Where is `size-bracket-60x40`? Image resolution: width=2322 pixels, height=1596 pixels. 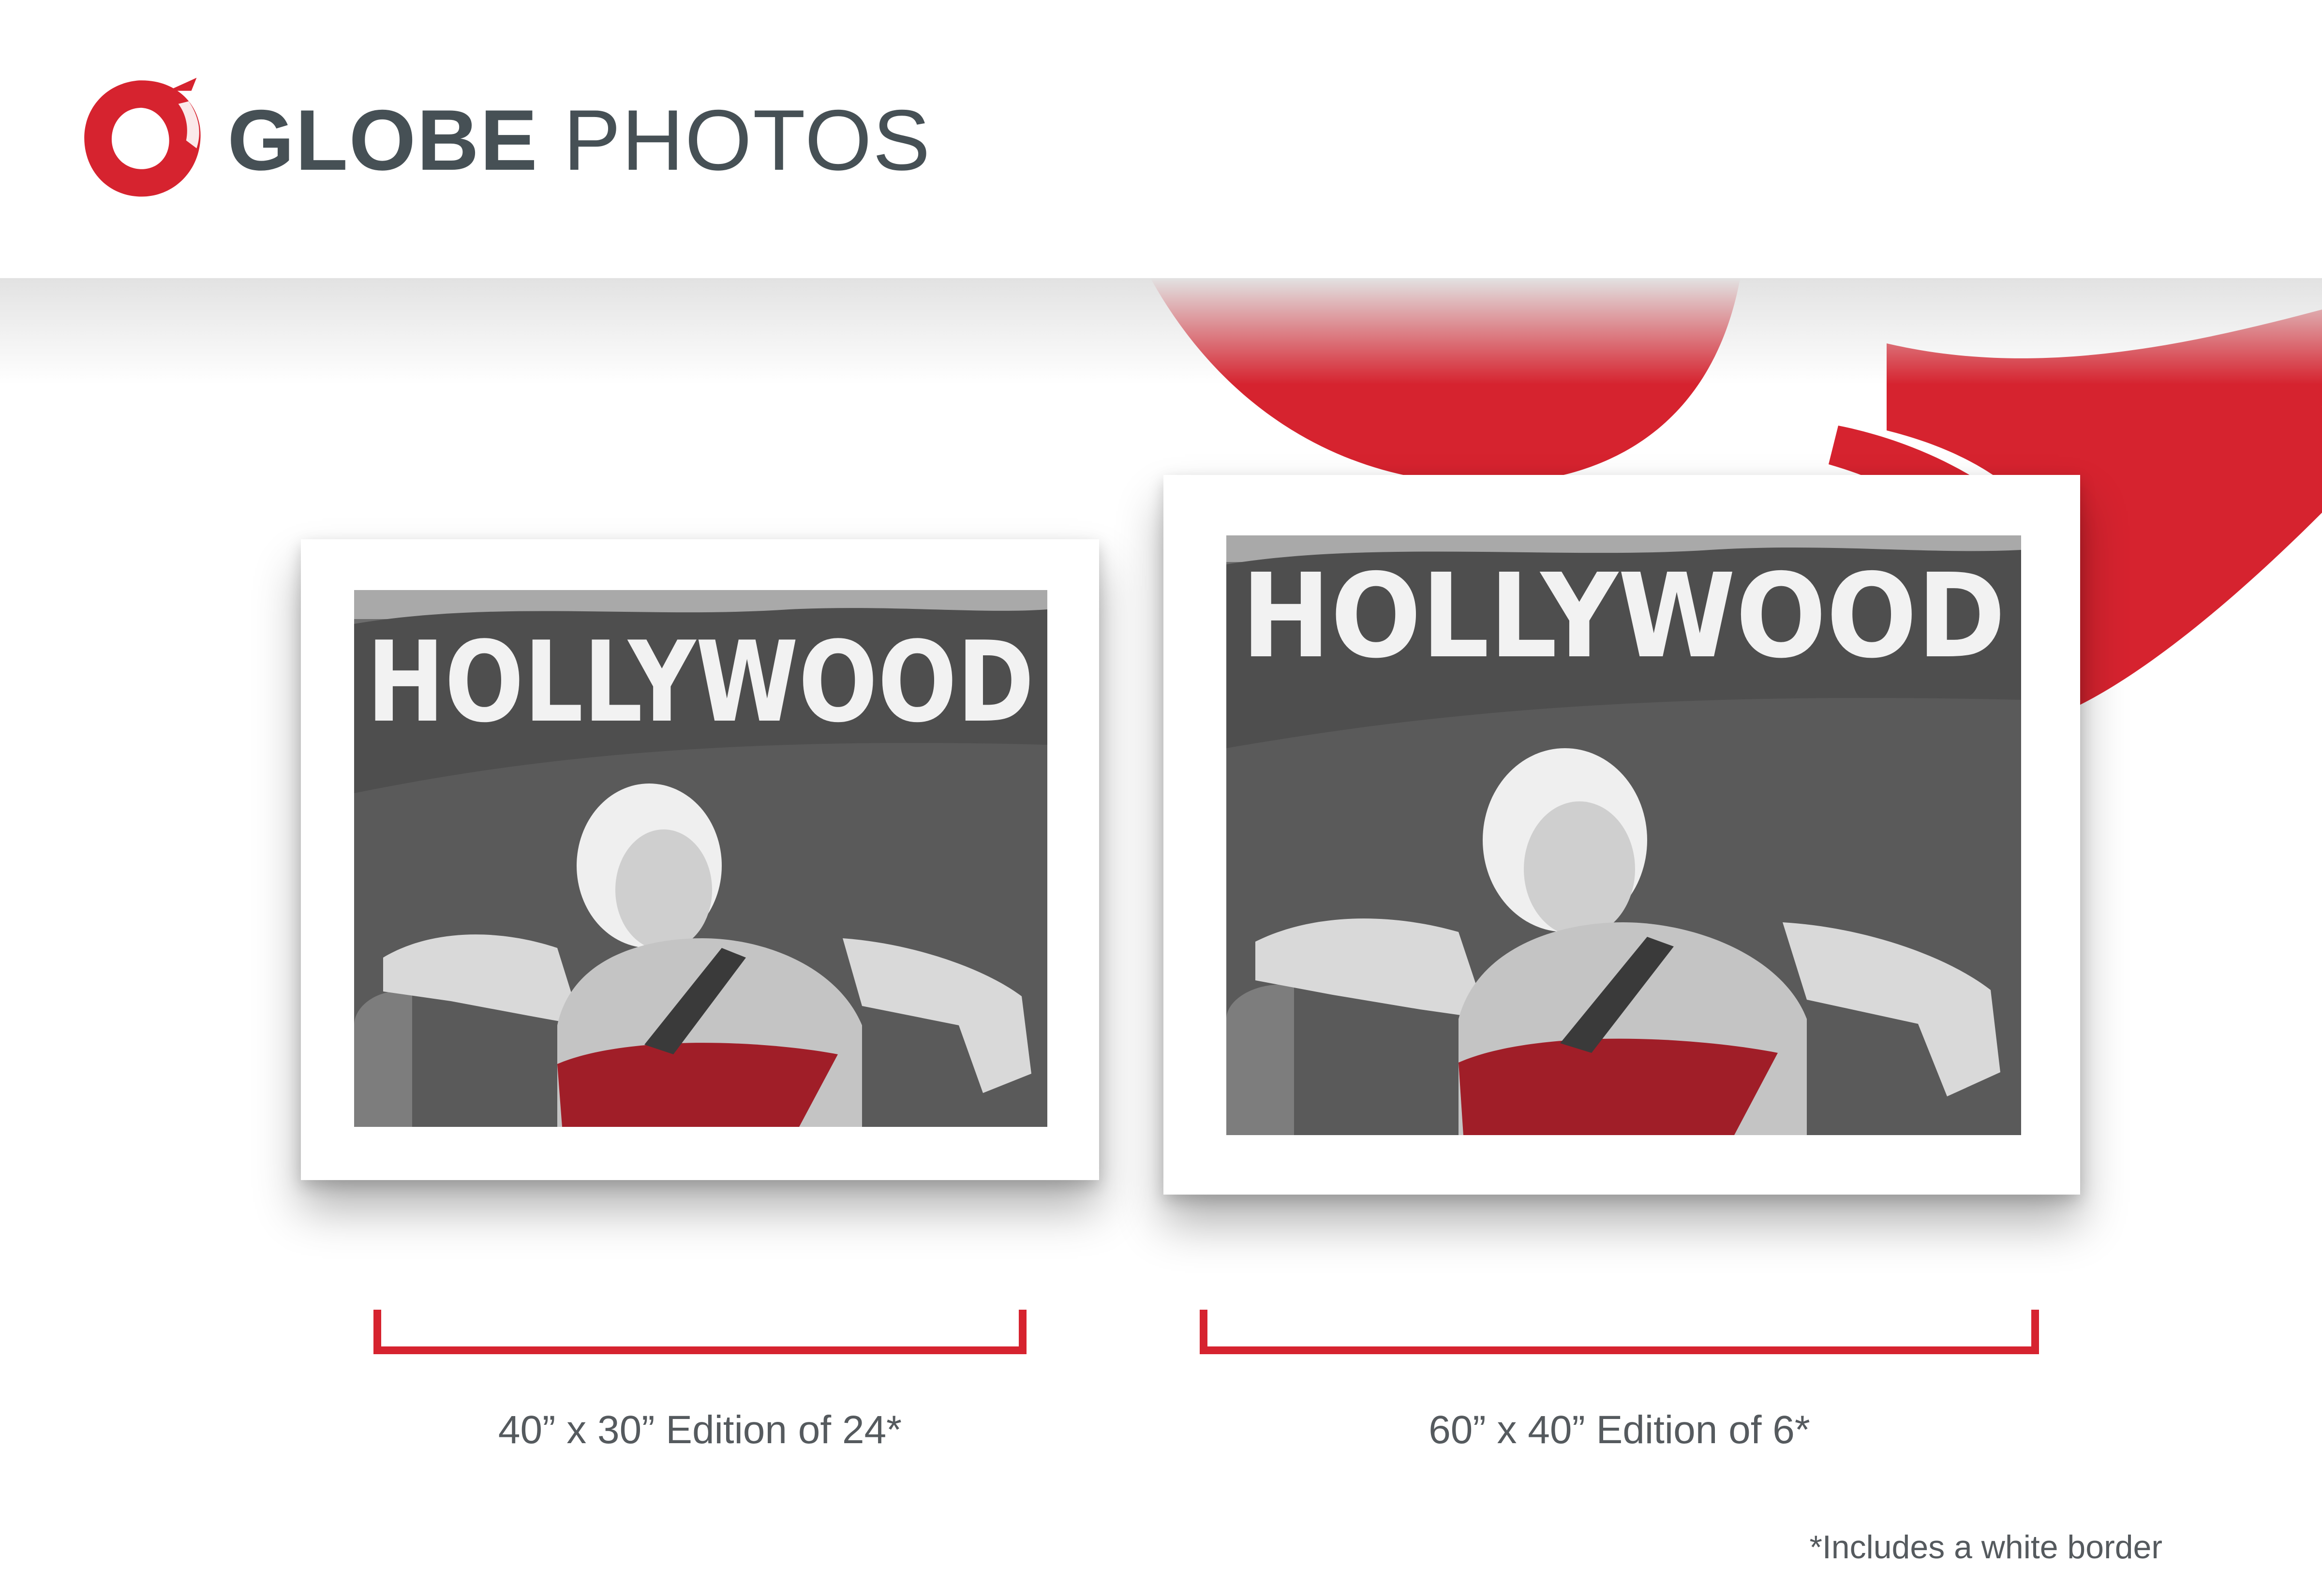 size-bracket-60x40 is located at coordinates (1619, 1332).